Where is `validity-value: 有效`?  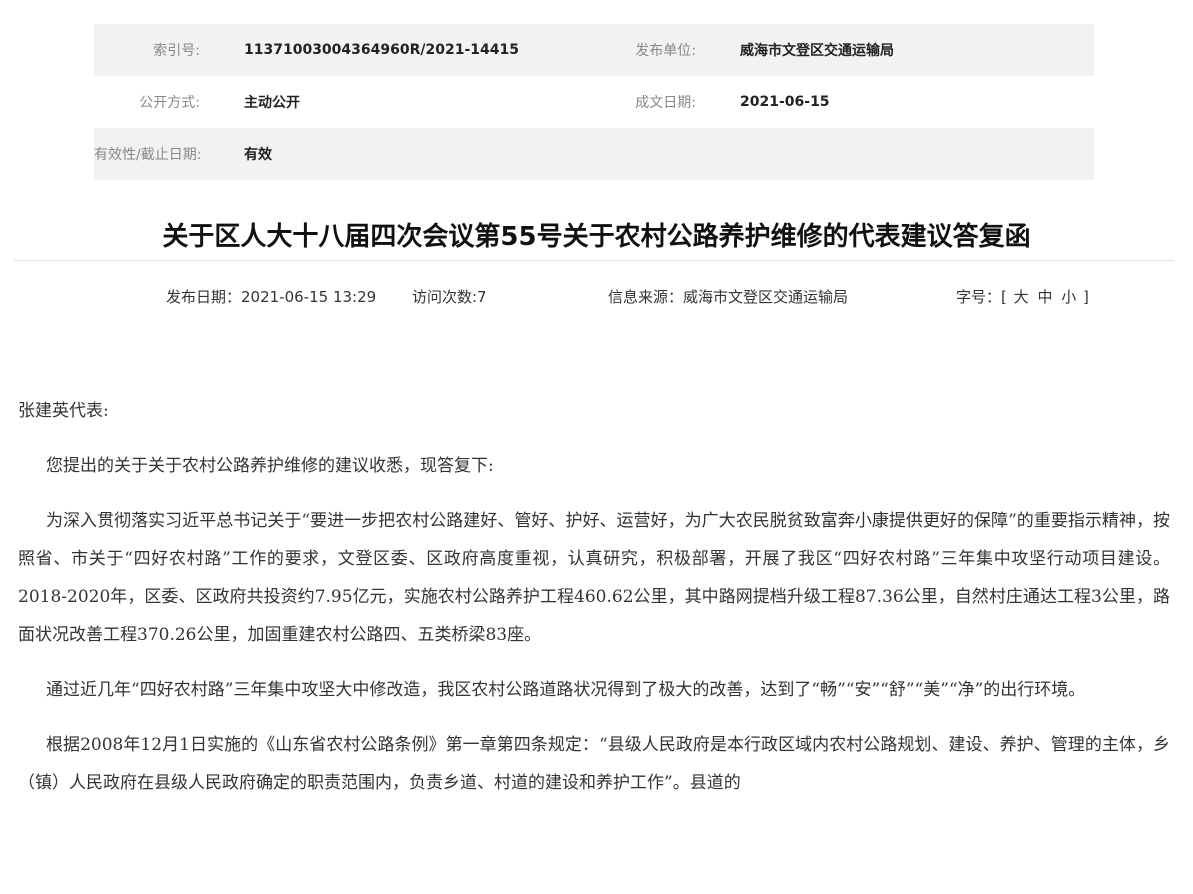 validity-value: 有效 is located at coordinates (258, 155).